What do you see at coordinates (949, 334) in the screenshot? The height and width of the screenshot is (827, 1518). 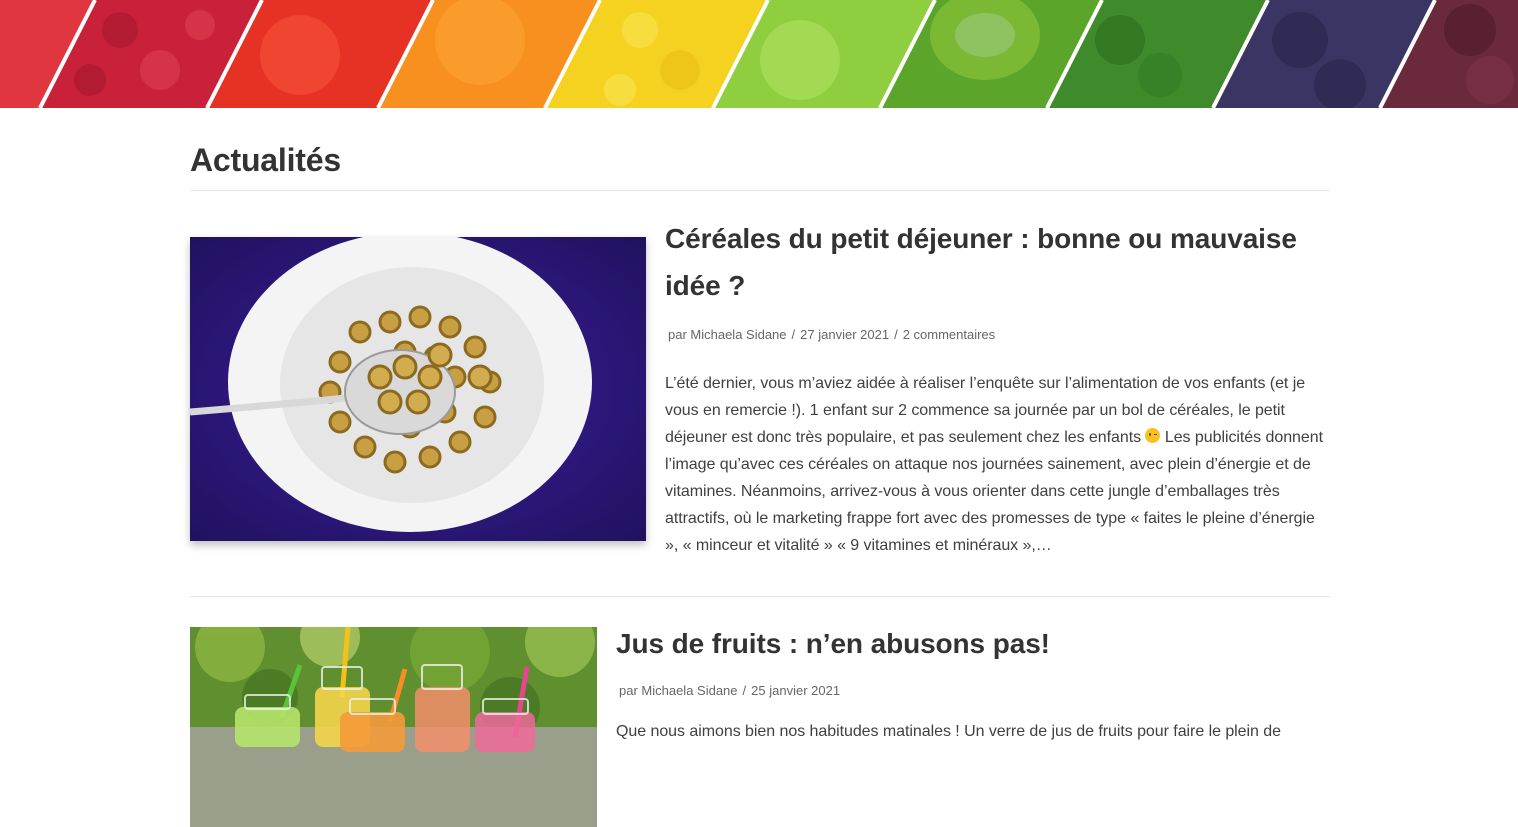 I see `post-comments-link: 2 commentaires` at bounding box center [949, 334].